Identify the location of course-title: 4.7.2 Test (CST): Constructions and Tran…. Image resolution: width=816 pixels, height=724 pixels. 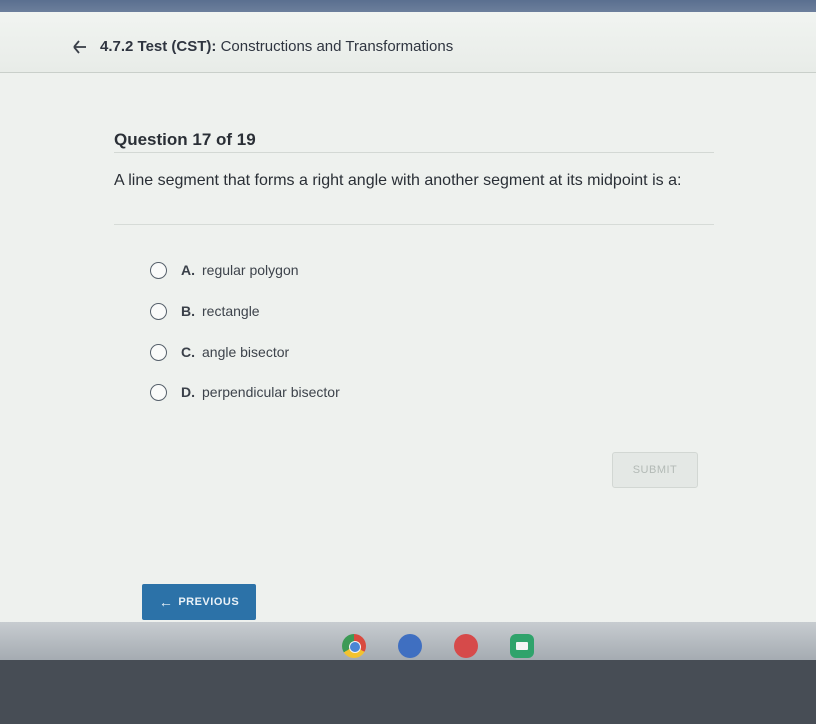
(276, 46).